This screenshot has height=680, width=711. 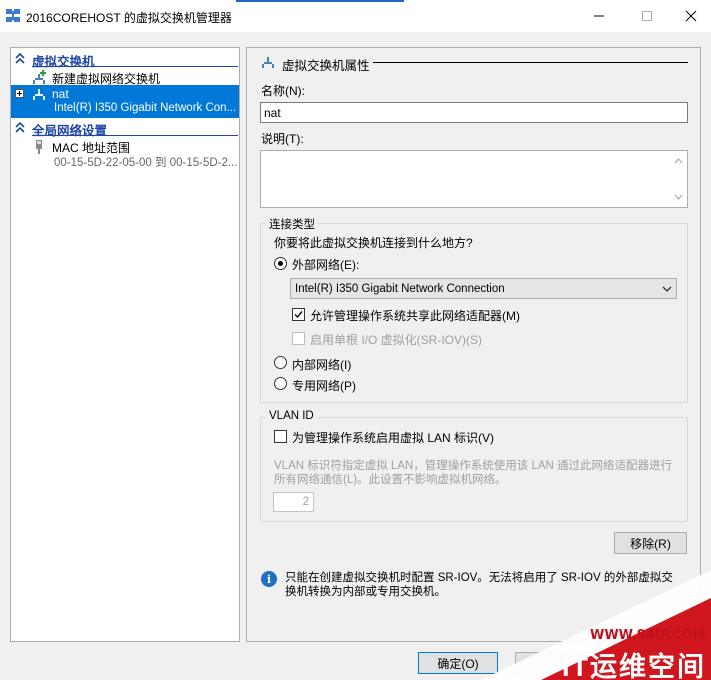 What do you see at coordinates (280, 436) in the screenshot?
I see `vlan-enable-checkbox` at bounding box center [280, 436].